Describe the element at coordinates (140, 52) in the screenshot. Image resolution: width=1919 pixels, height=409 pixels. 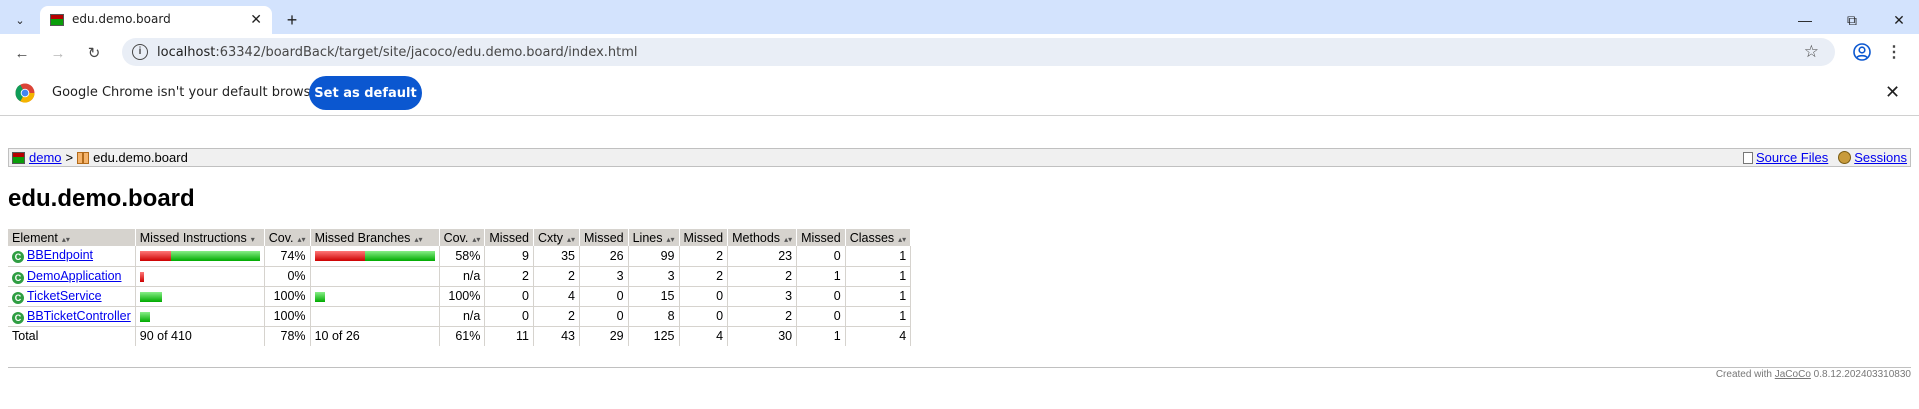
I see `site-info-icon: i` at that location.